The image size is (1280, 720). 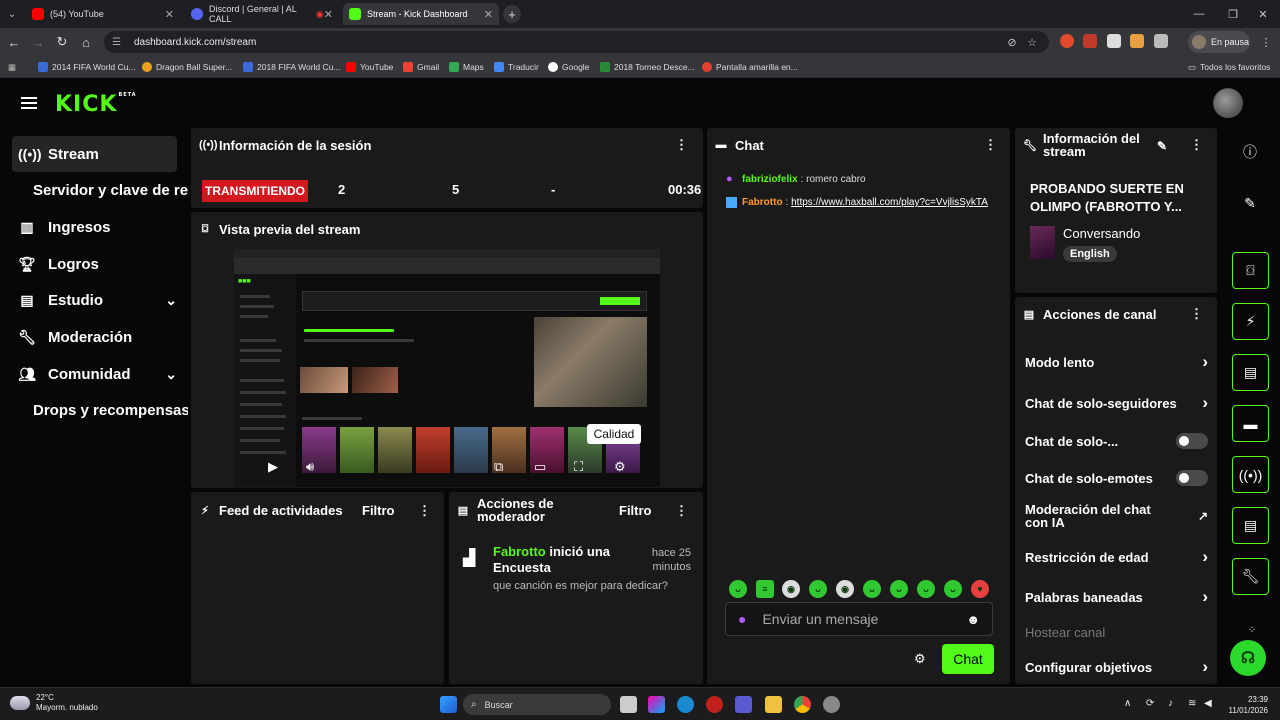 What do you see at coordinates (516, 67) in the screenshot?
I see `bookmark-item: Traducir` at bounding box center [516, 67].